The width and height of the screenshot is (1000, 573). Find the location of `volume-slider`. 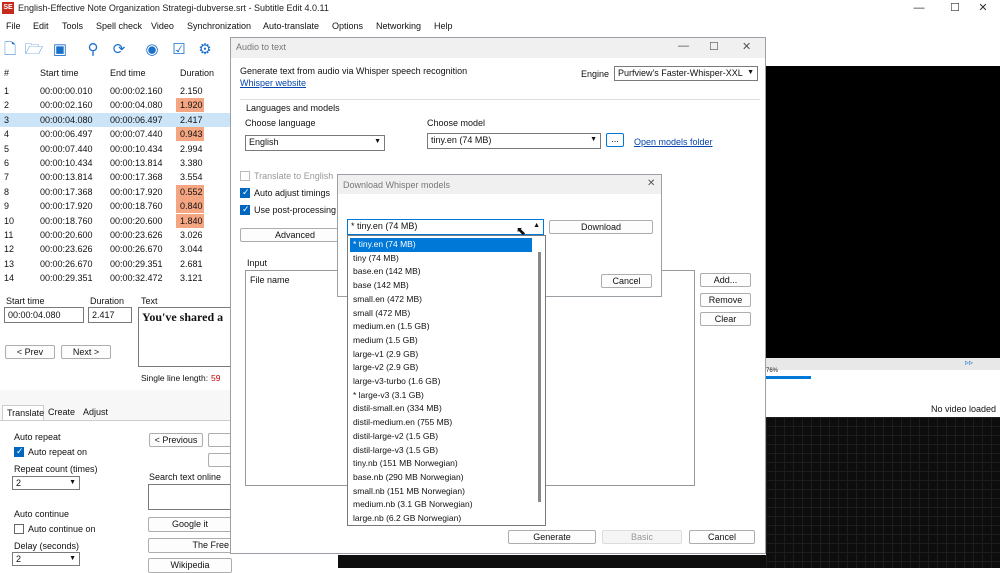

volume-slider is located at coordinates (788, 377).